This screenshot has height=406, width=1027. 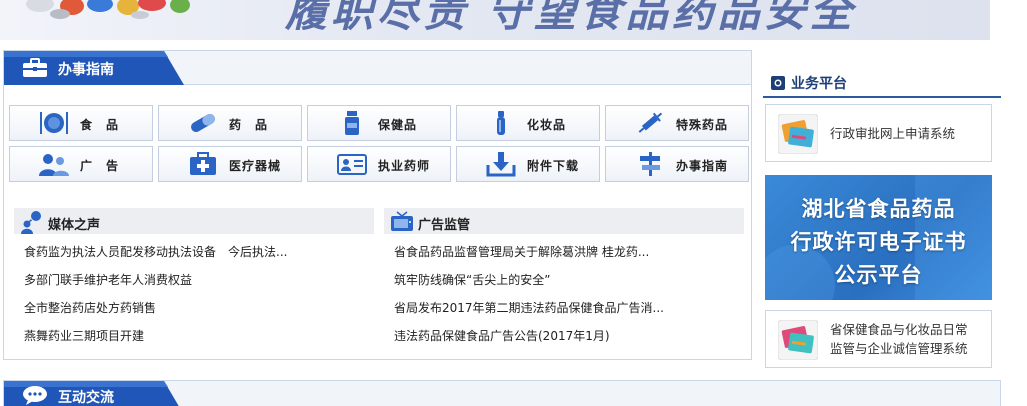 What do you see at coordinates (547, 125) in the screenshot?
I see `guide-button-label: 化妆品` at bounding box center [547, 125].